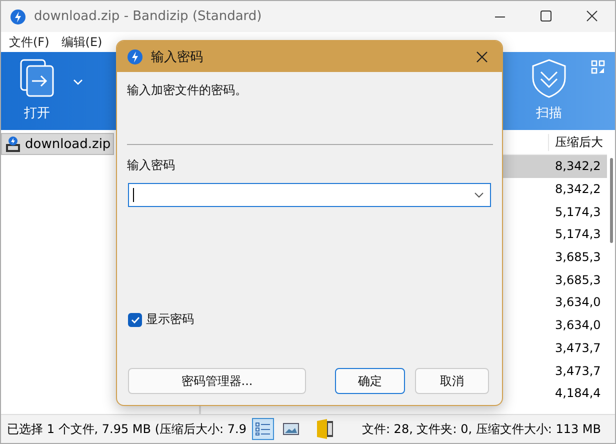  What do you see at coordinates (187, 90) in the screenshot?
I see `dialog-message: 输入加密文件的密码。` at bounding box center [187, 90].